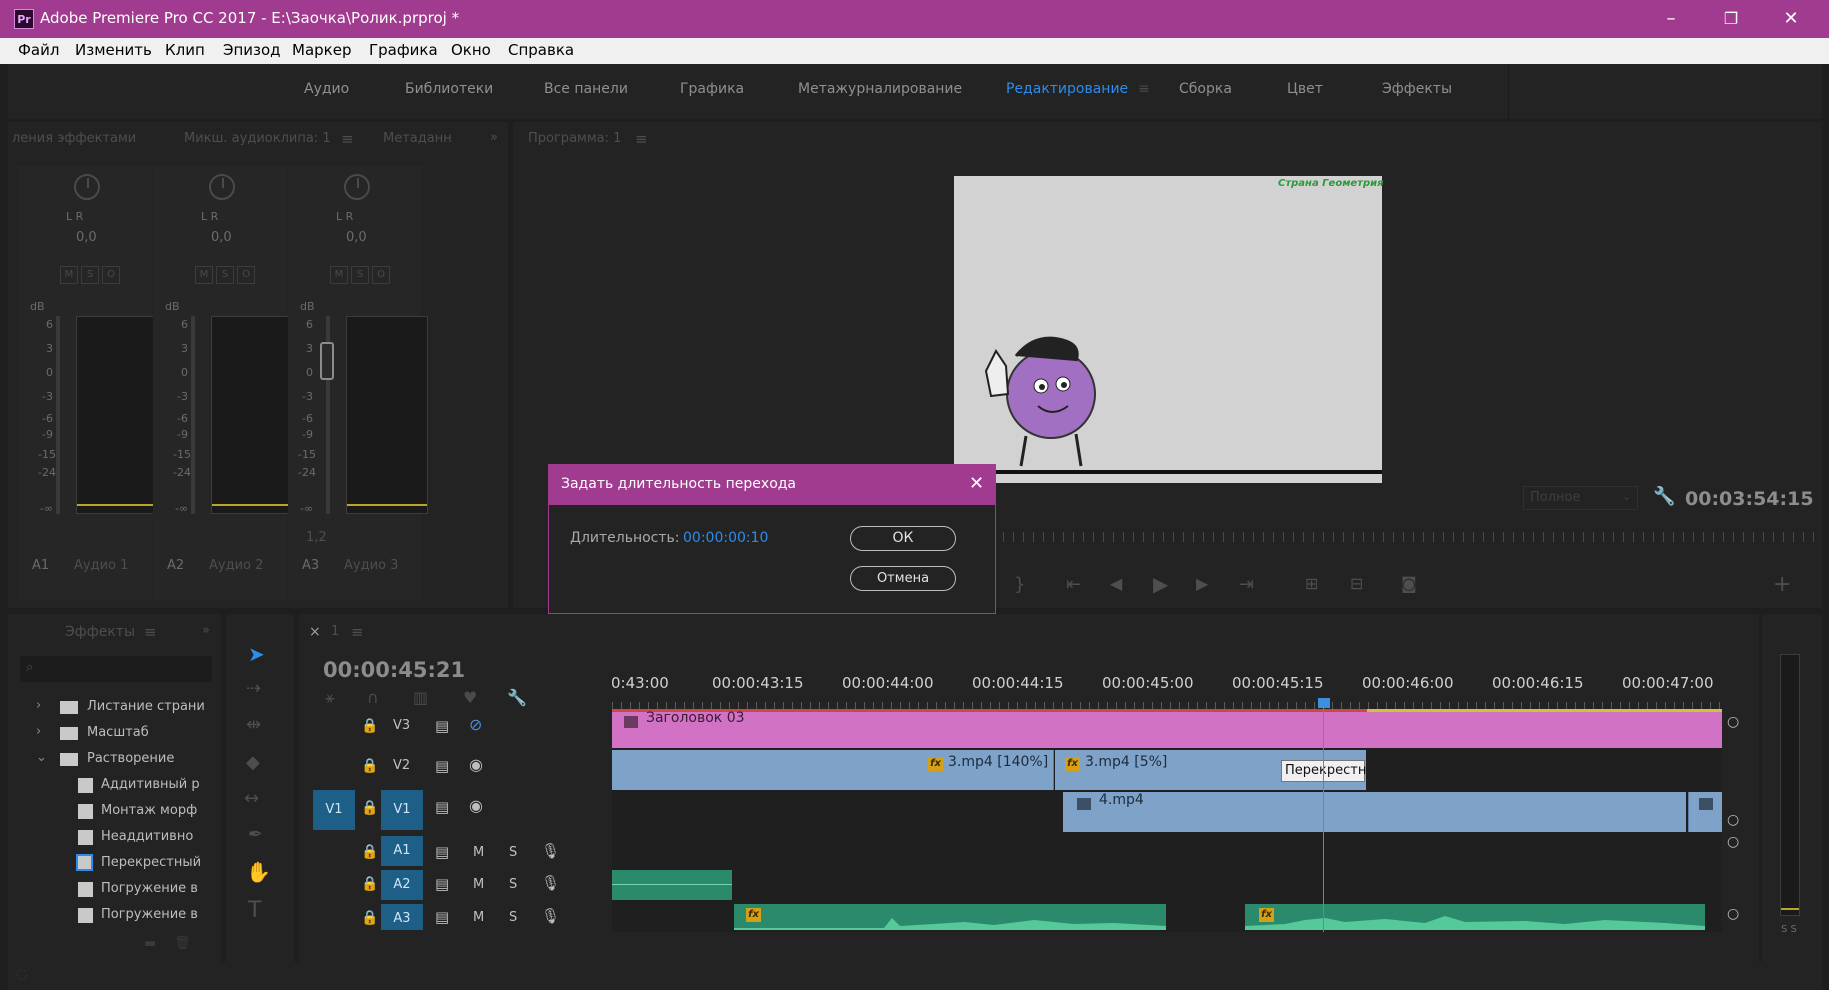 The height and width of the screenshot is (990, 1829). Describe the element at coordinates (833, 770) in the screenshot. I see `clip-3mp4-a: fx 3.mp4 [140%]` at that location.